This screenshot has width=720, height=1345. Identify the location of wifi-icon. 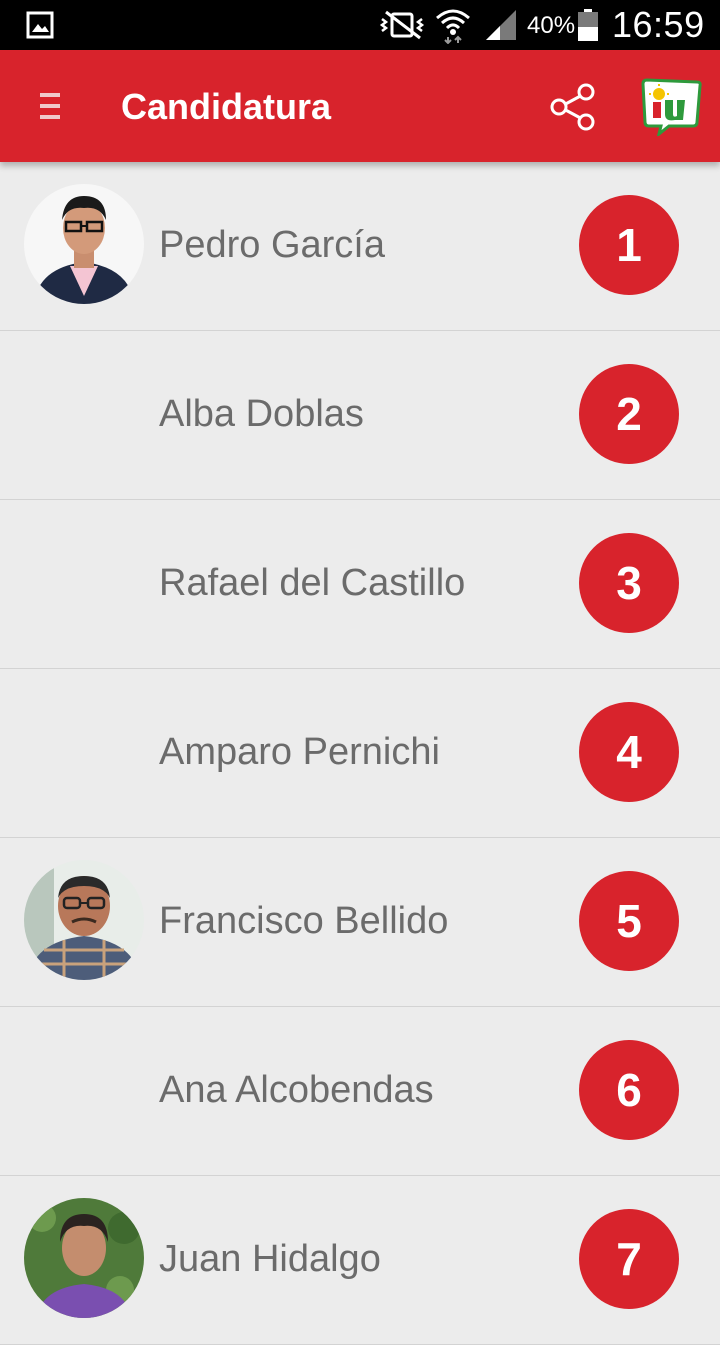
(453, 26).